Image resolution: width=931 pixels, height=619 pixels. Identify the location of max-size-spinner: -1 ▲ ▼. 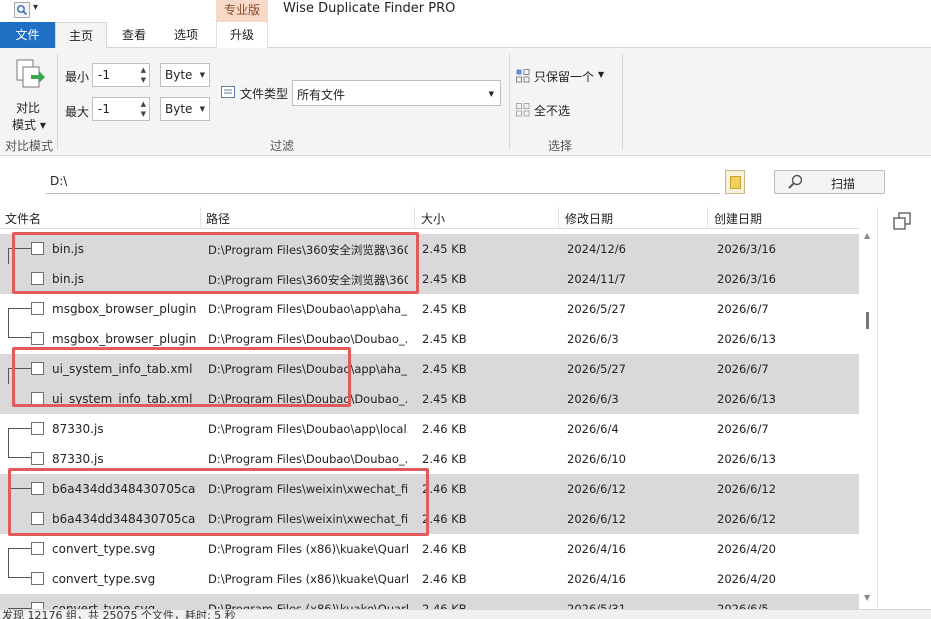
(121, 109).